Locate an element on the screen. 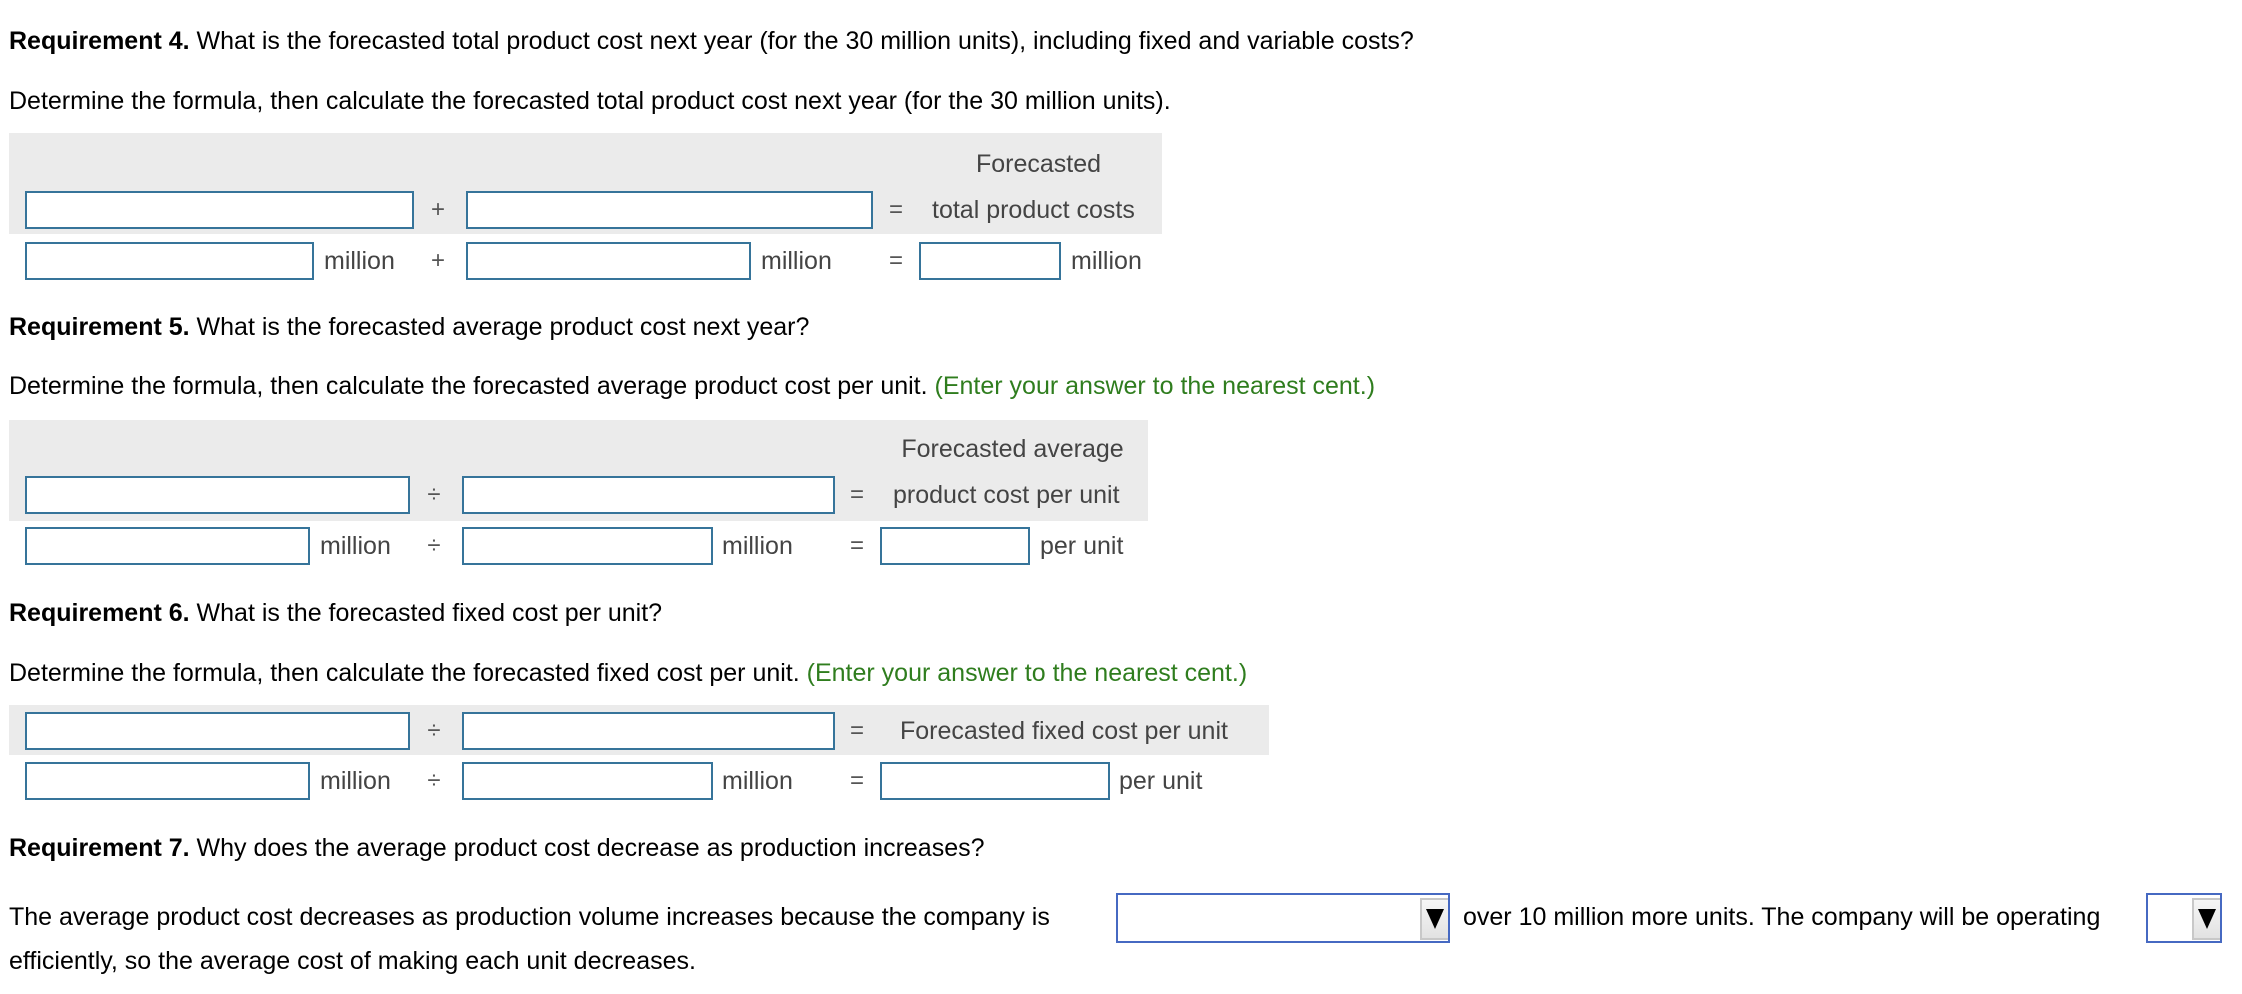 This screenshot has height=994, width=2242. req5-result-input is located at coordinates (955, 546).